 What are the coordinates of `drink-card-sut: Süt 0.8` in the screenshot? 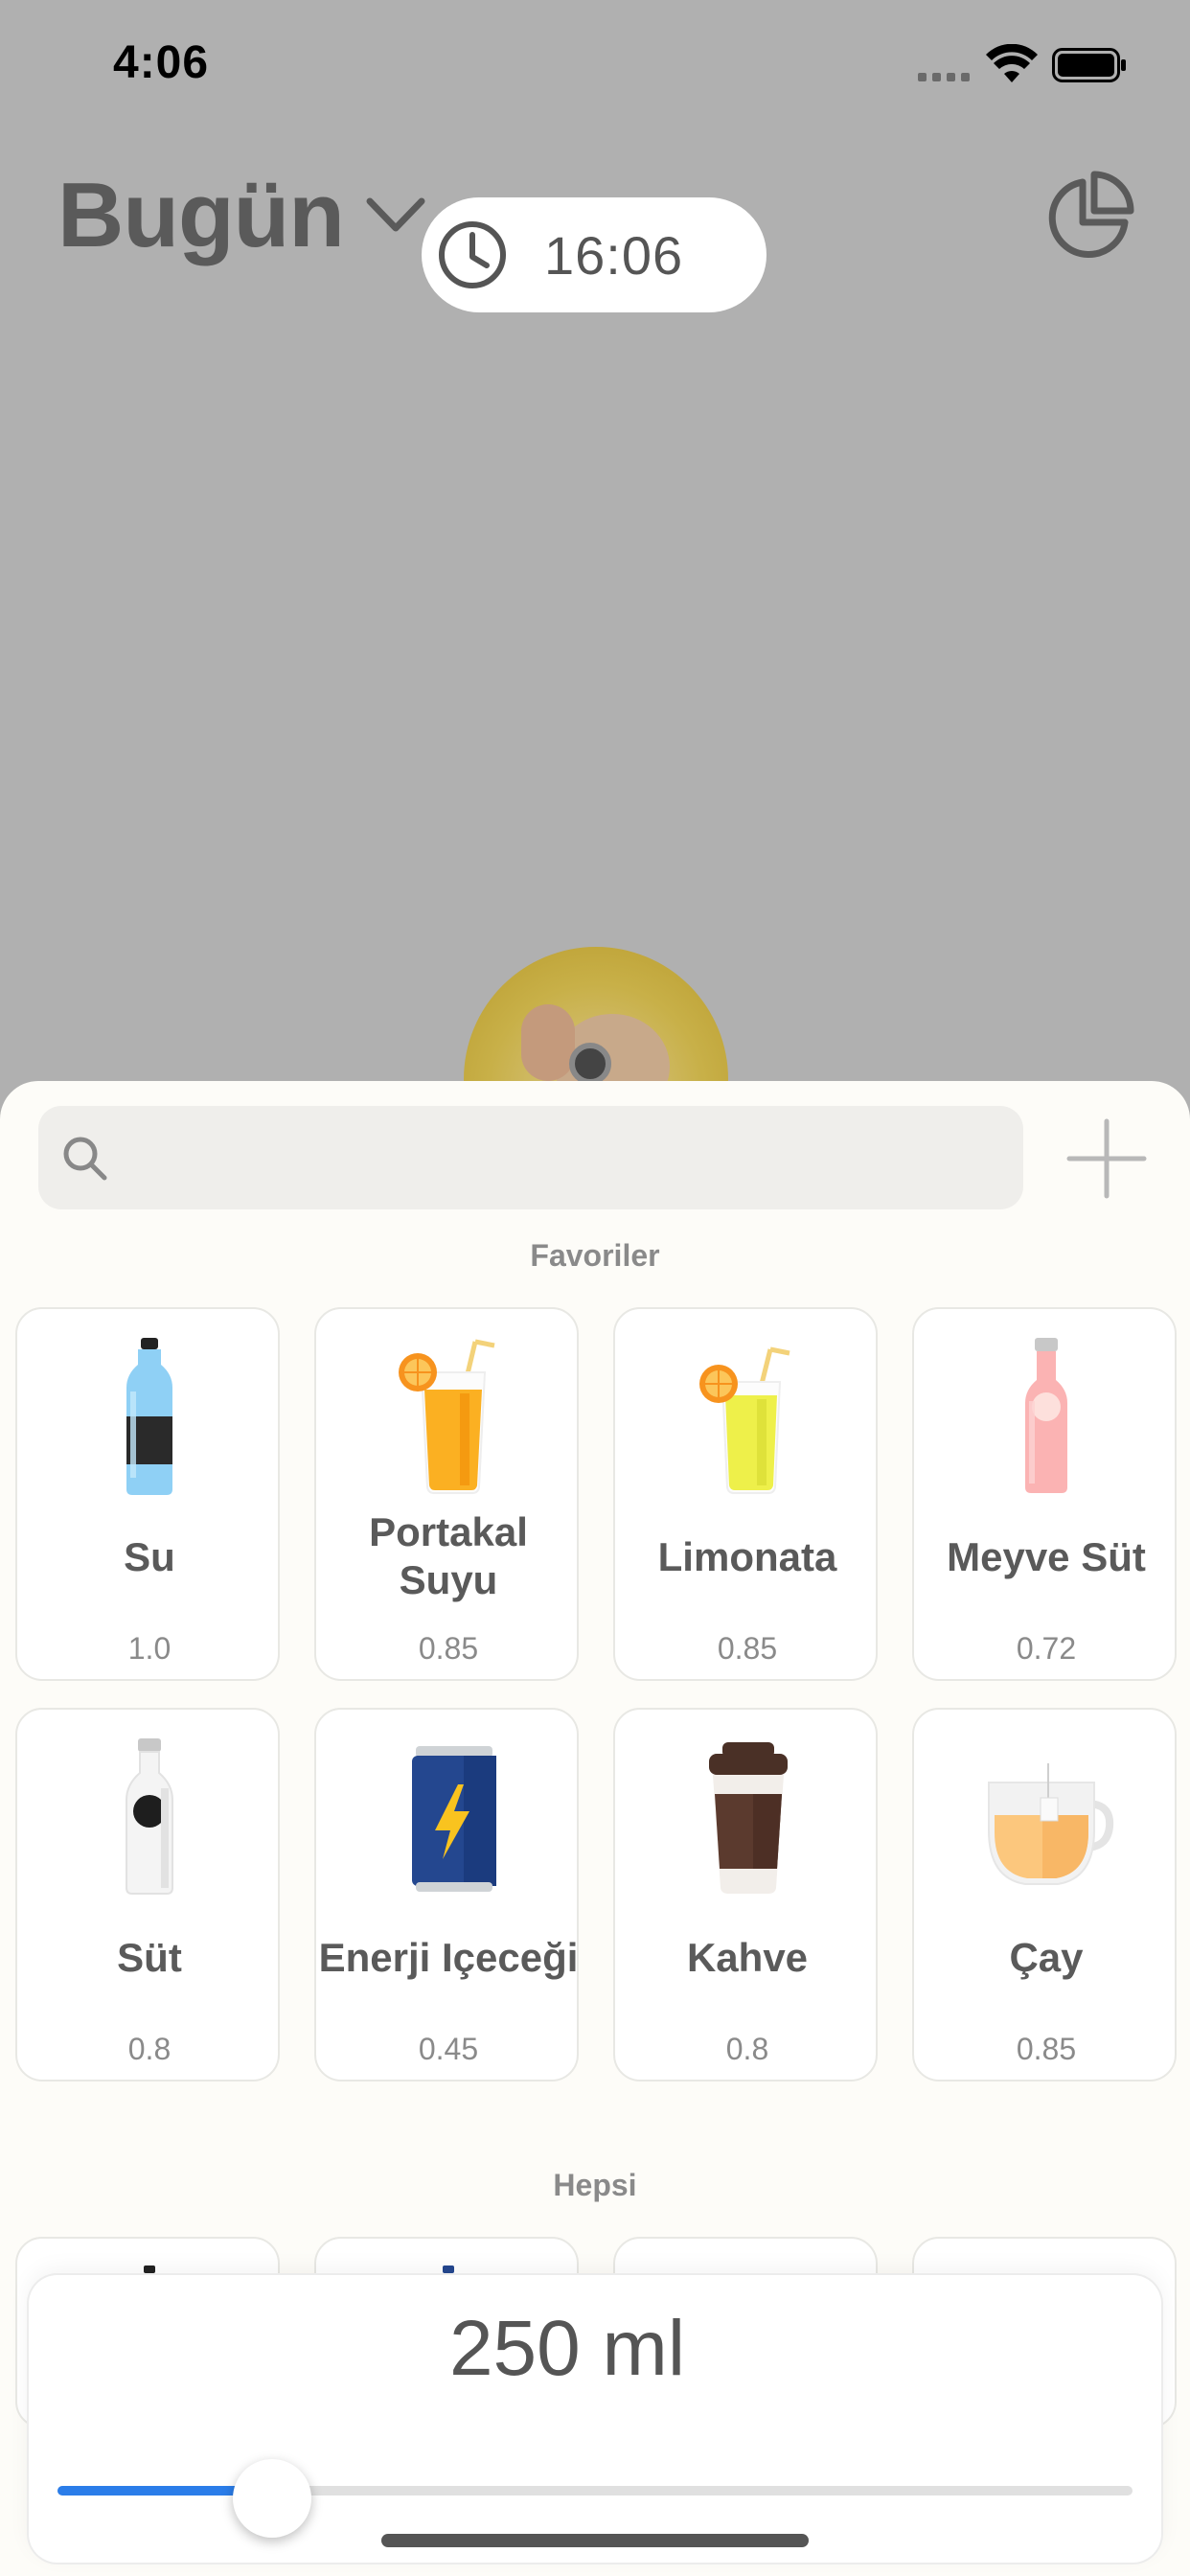 It's located at (148, 1895).